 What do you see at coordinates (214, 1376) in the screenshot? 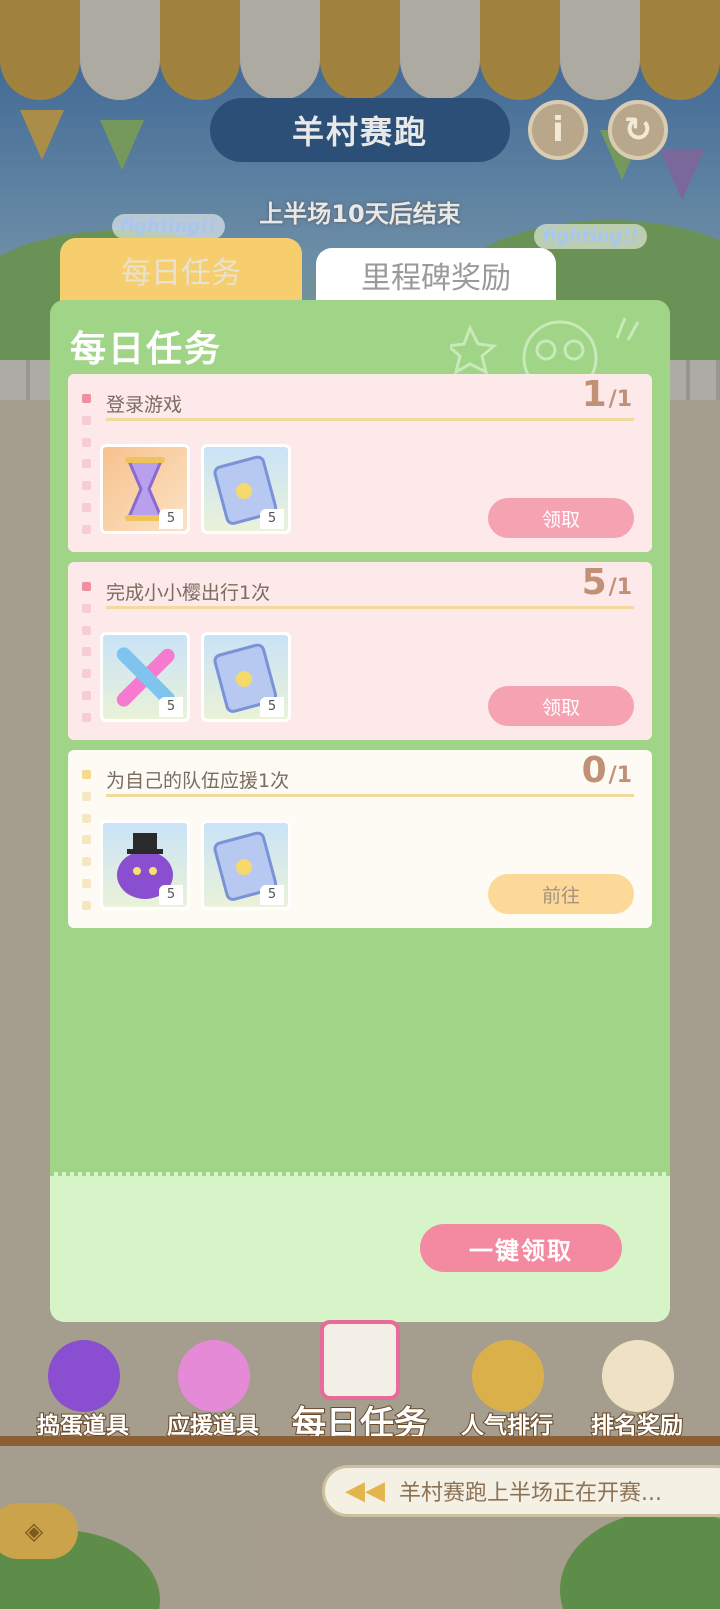
I see `glowsticks-icon` at bounding box center [214, 1376].